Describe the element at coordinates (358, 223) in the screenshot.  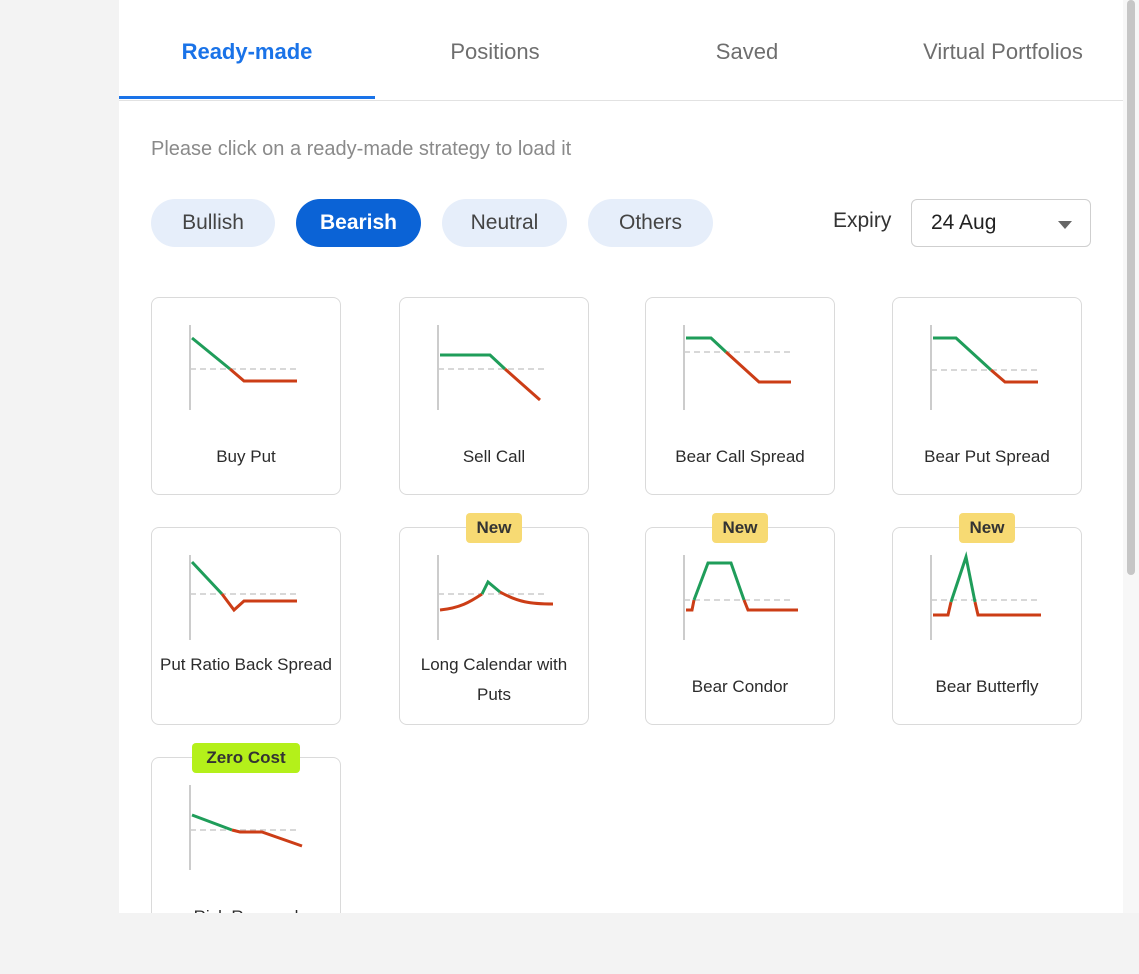
I see `filter-bearish: Bearish` at that location.